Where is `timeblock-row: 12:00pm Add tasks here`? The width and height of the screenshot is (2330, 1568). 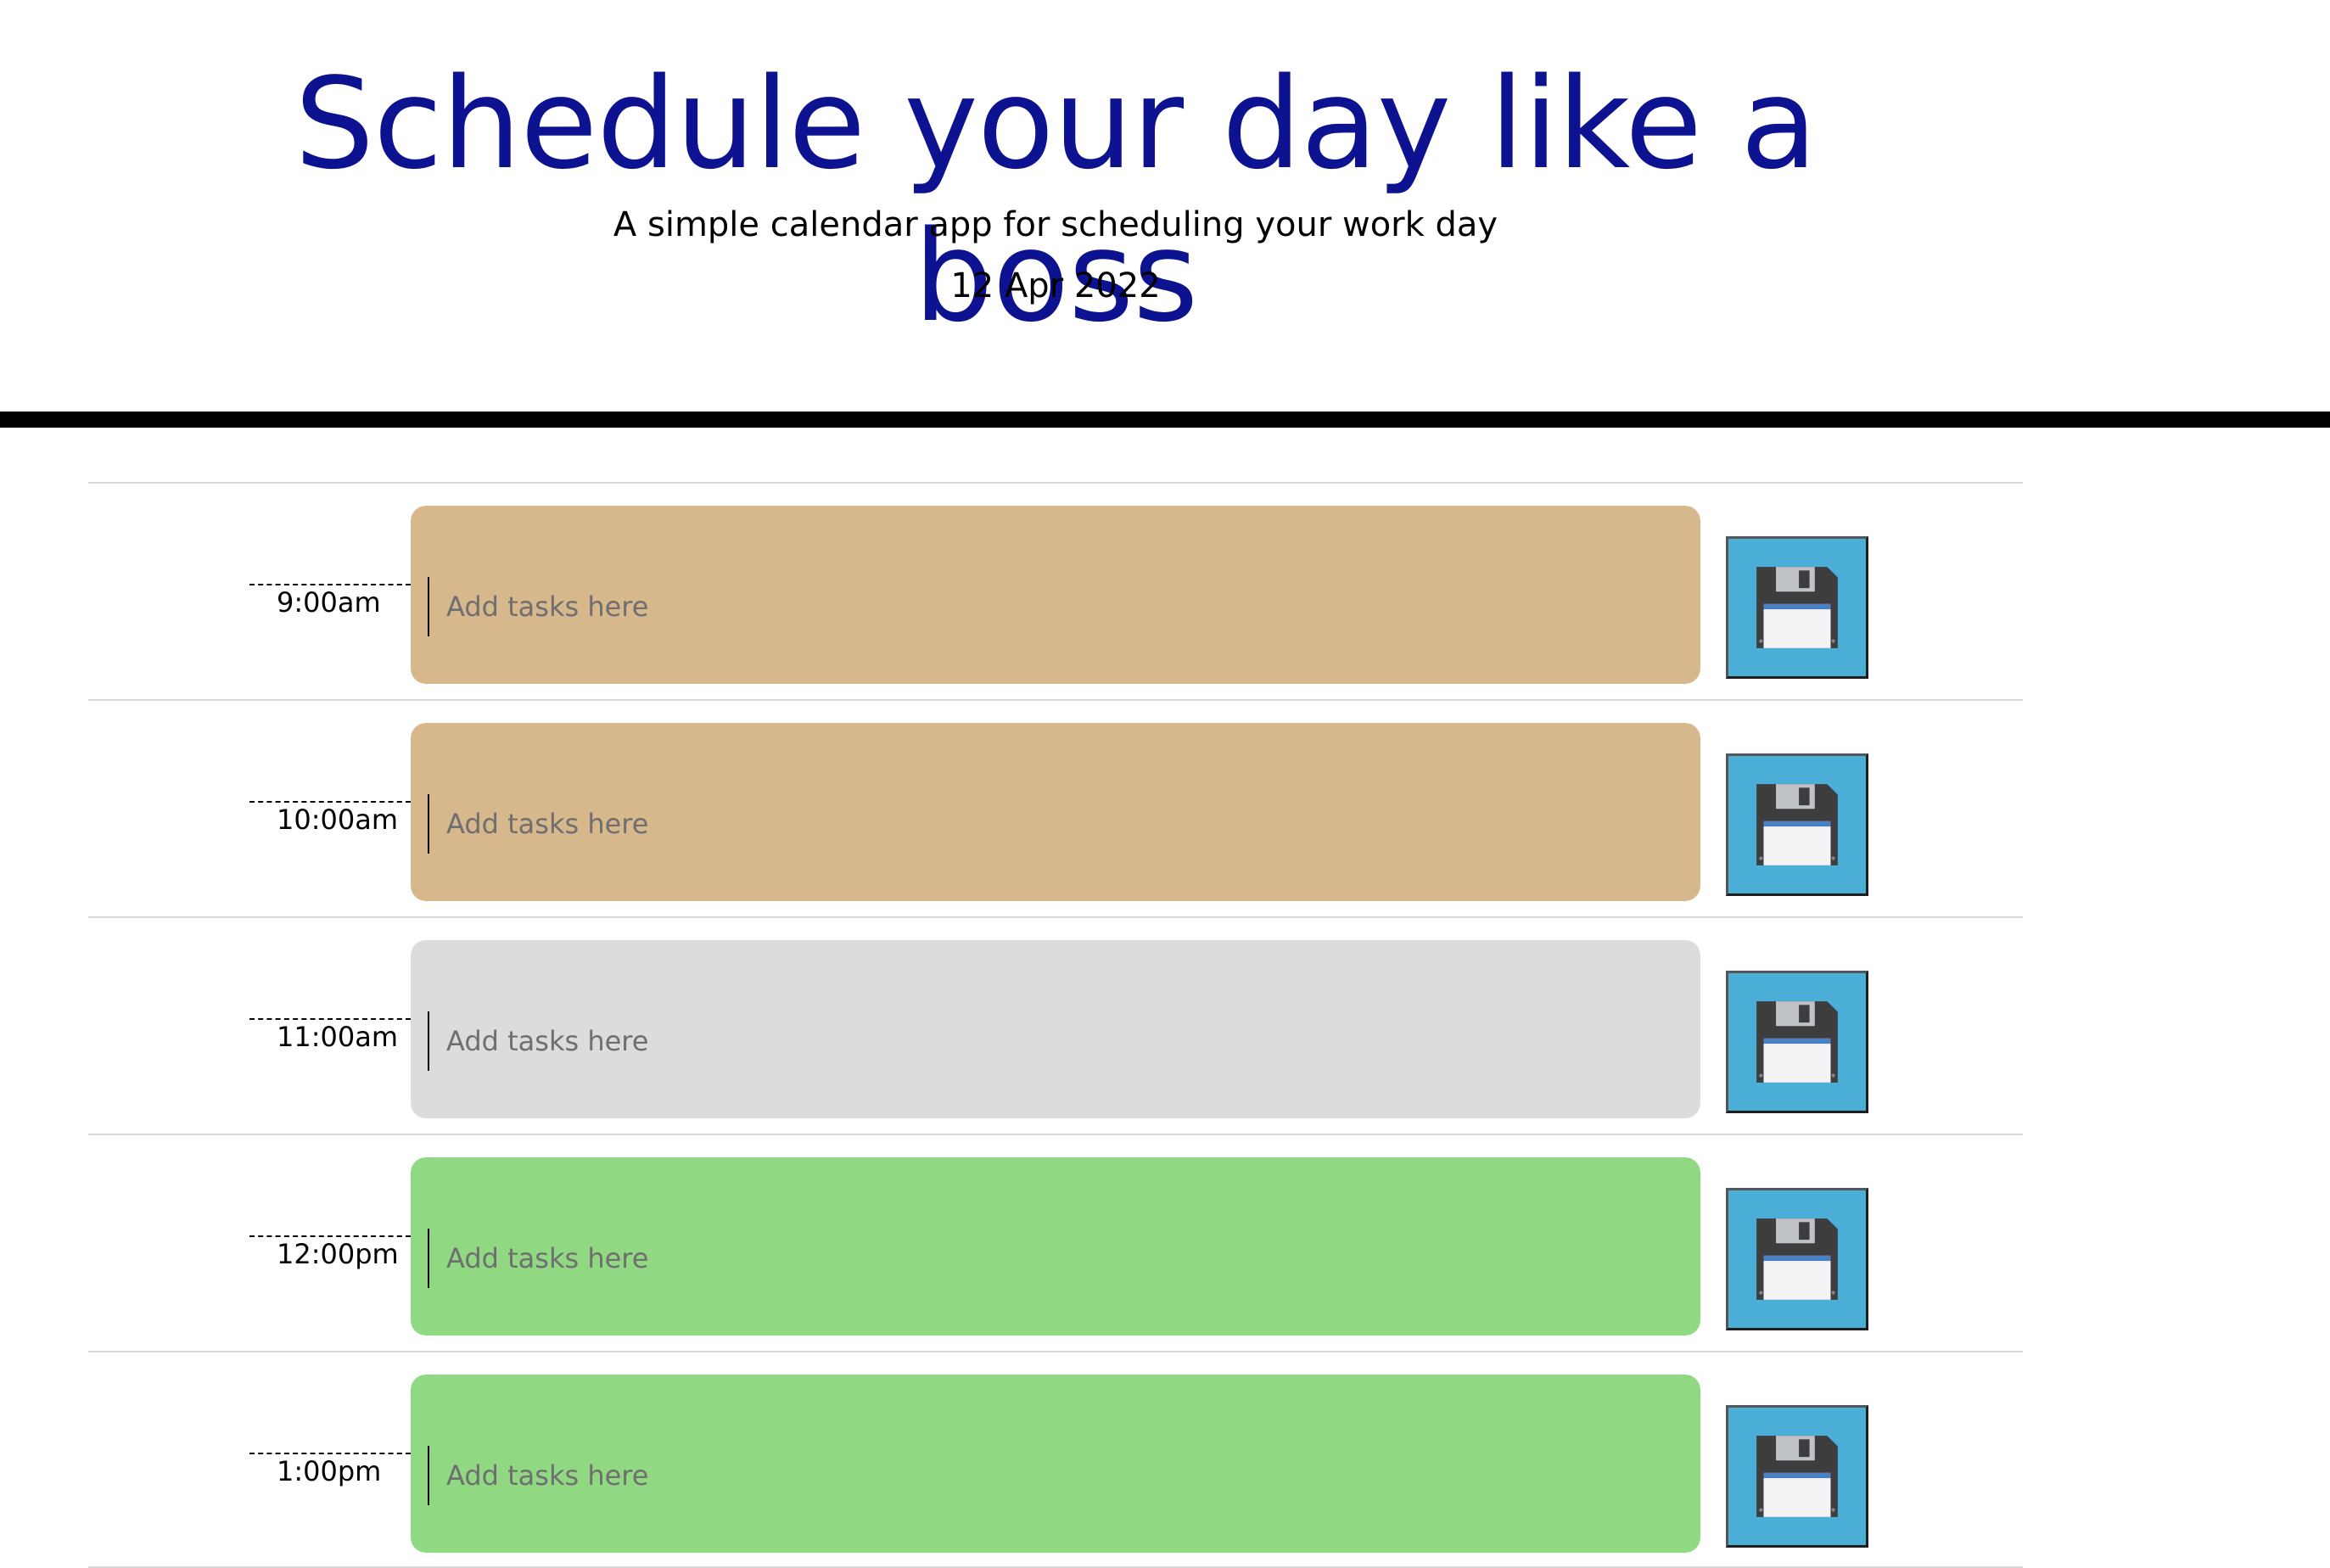 timeblock-row: 12:00pm Add tasks here is located at coordinates (1055, 1242).